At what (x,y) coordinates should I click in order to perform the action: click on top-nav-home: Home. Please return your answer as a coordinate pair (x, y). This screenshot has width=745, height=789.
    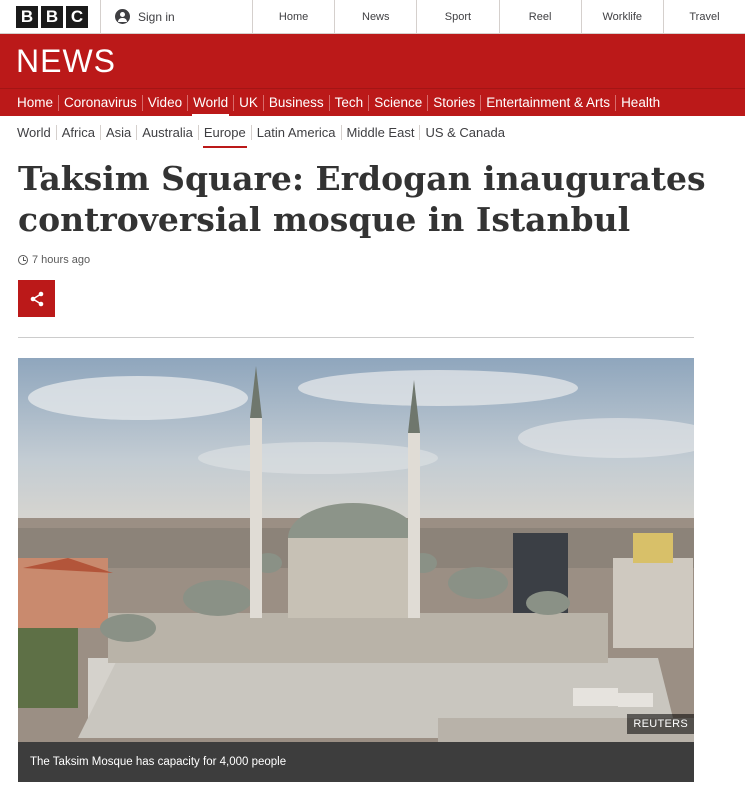
    Looking at the image, I should click on (293, 16).